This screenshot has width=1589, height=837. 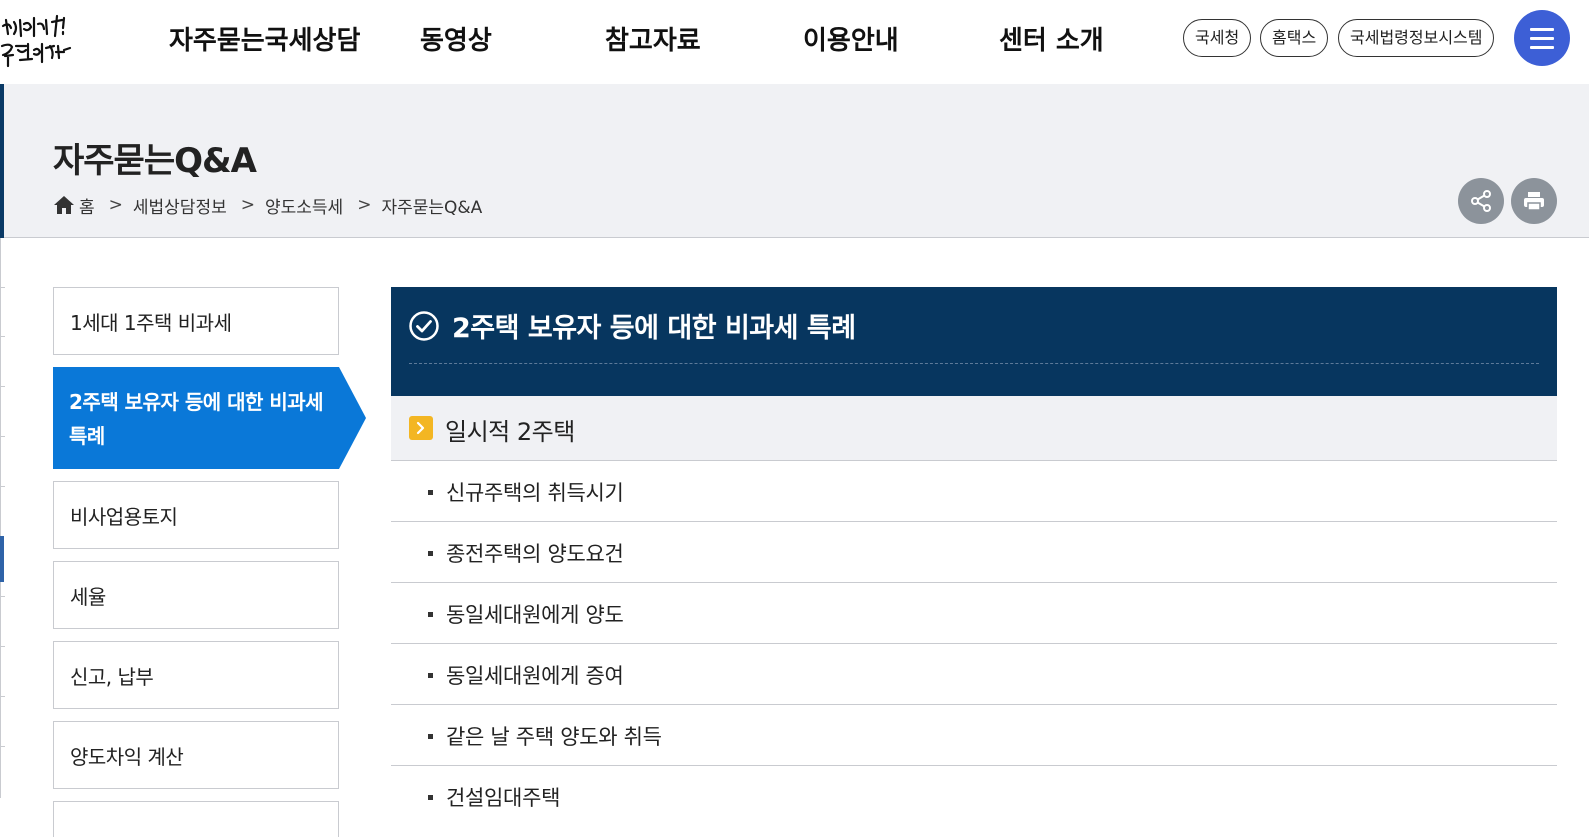 What do you see at coordinates (974, 491) in the screenshot?
I see `list-item: 신규주택의 취득시기` at bounding box center [974, 491].